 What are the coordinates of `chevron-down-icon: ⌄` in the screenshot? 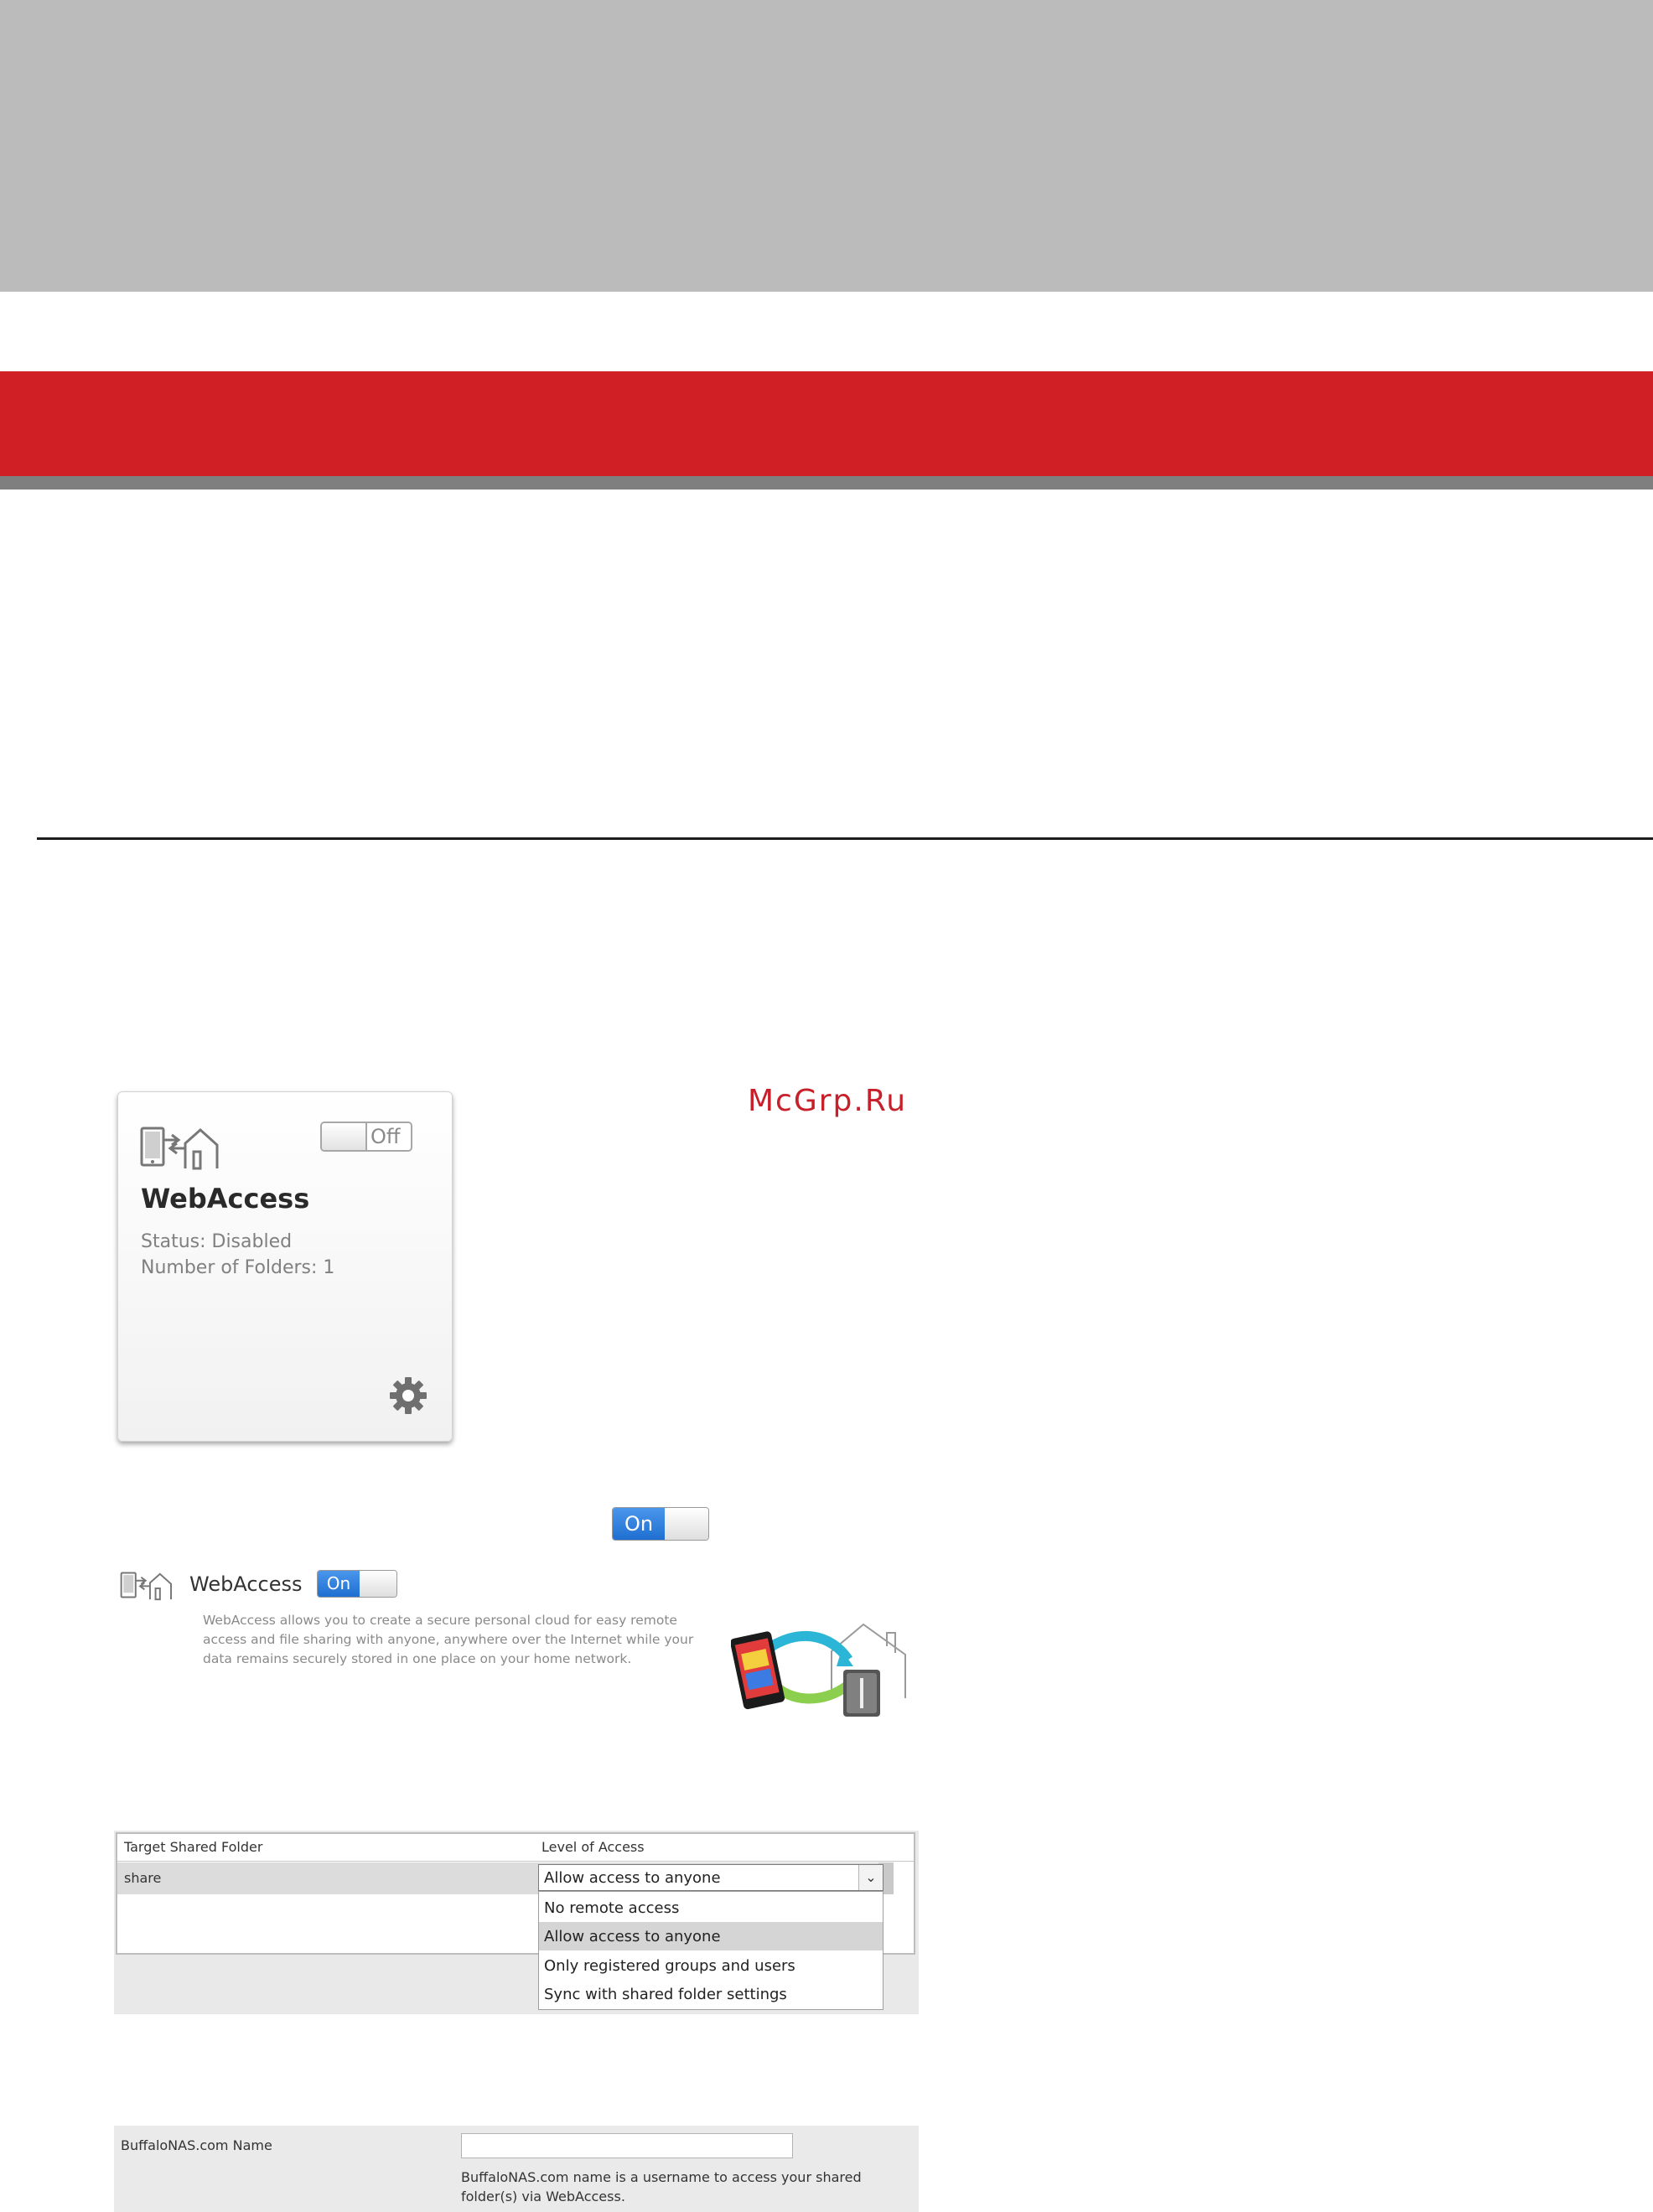 It's located at (870, 1877).